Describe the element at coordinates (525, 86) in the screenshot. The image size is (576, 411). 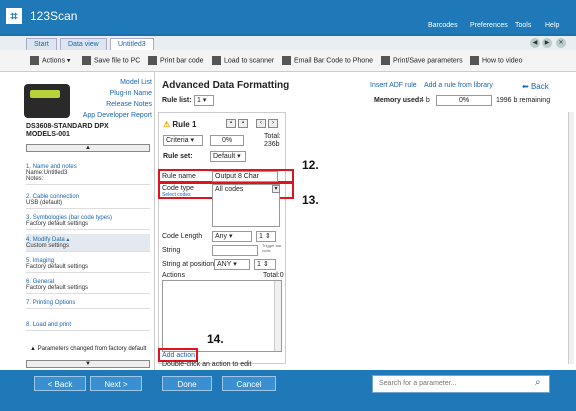
I see `back-arrow-icon: ⬅` at that location.